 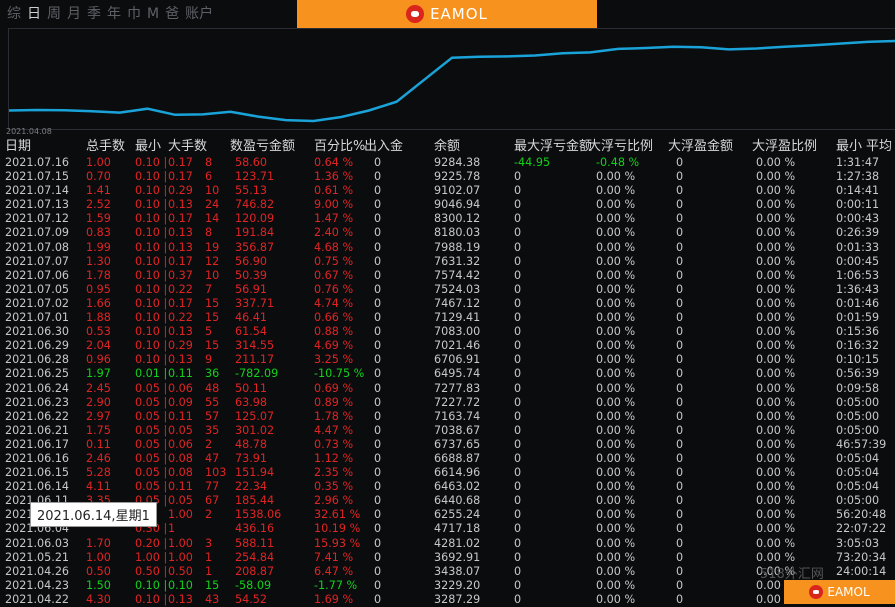 What do you see at coordinates (858, 402) in the screenshot?
I see `cell-13: 0:05:00` at bounding box center [858, 402].